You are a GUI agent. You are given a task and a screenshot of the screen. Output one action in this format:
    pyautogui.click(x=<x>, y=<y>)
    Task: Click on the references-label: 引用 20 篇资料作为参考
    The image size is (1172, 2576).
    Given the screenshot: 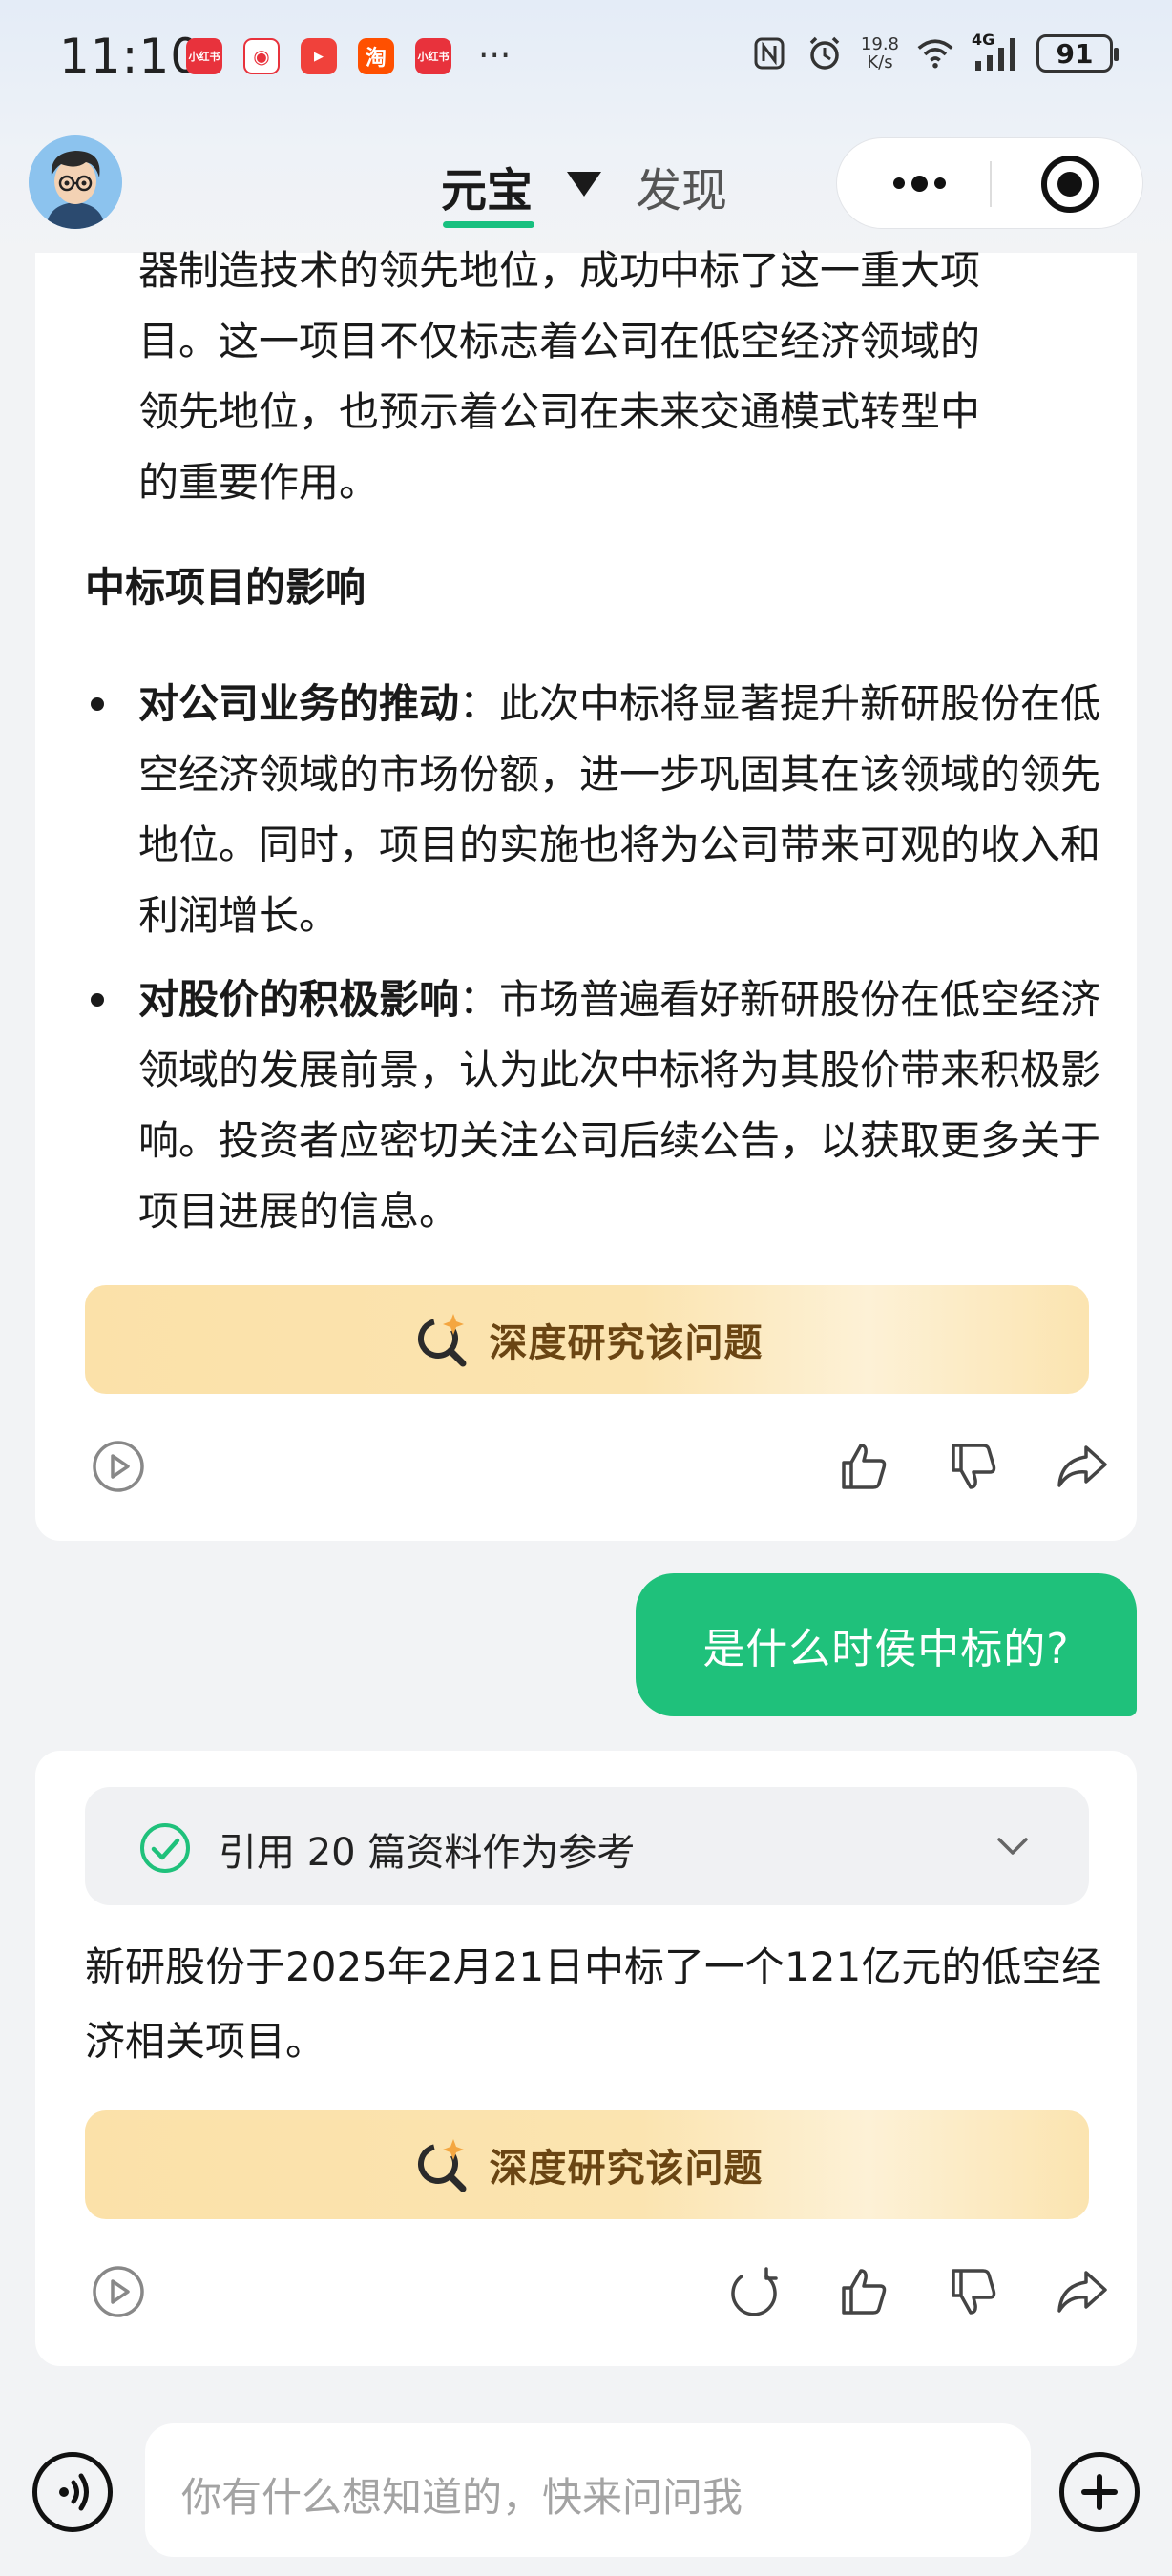 What is the action you would take?
    pyautogui.click(x=427, y=1853)
    